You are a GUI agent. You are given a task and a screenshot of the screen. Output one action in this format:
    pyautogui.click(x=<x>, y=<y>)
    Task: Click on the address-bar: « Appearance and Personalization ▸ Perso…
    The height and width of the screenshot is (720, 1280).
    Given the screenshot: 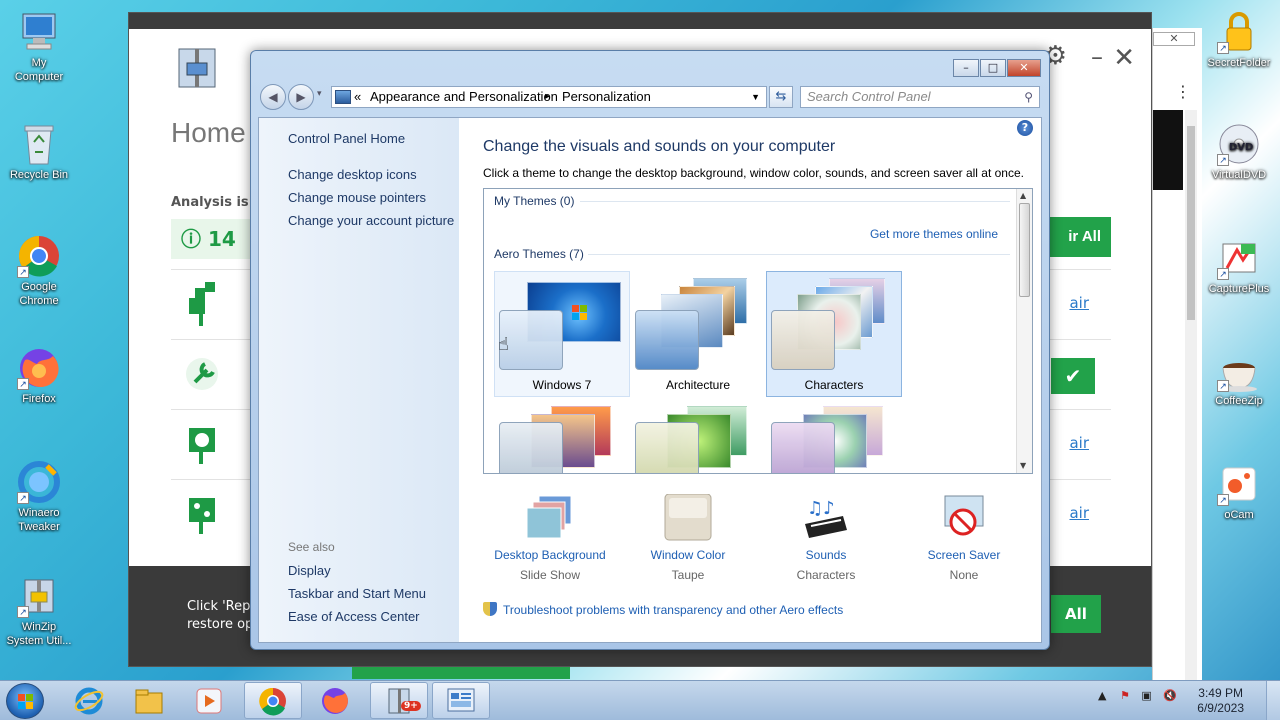 What is the action you would take?
    pyautogui.click(x=549, y=97)
    